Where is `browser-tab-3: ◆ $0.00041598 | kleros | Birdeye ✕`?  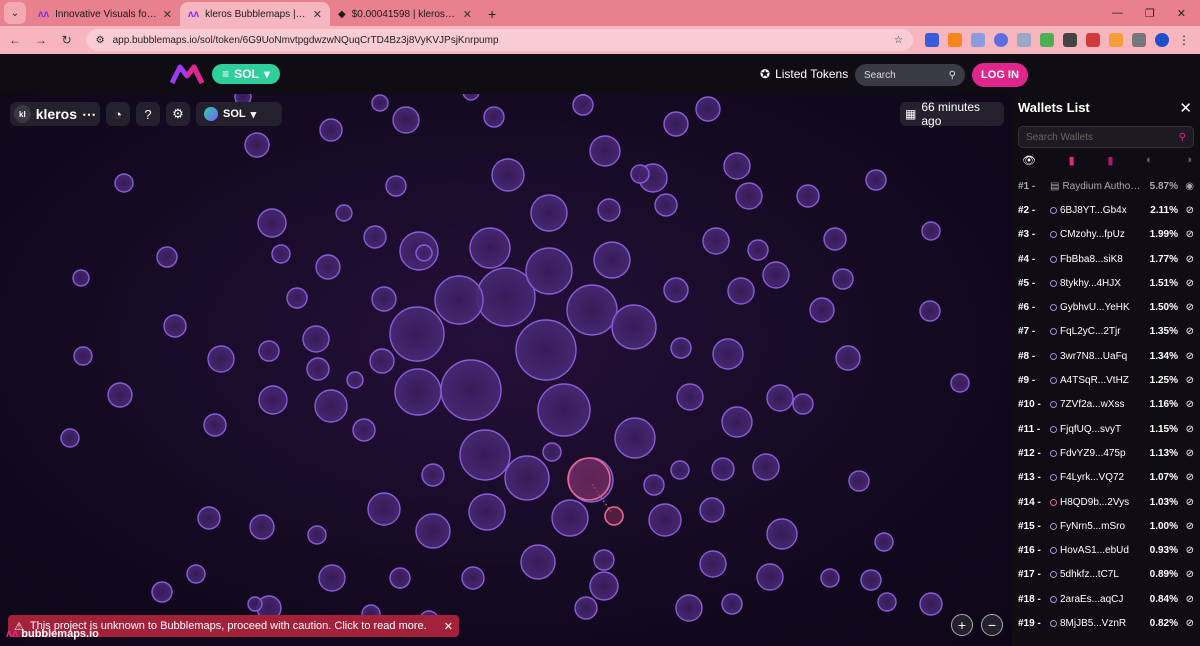 browser-tab-3: ◆ $0.00041598 | kleros | Birdeye ✕ is located at coordinates (405, 14).